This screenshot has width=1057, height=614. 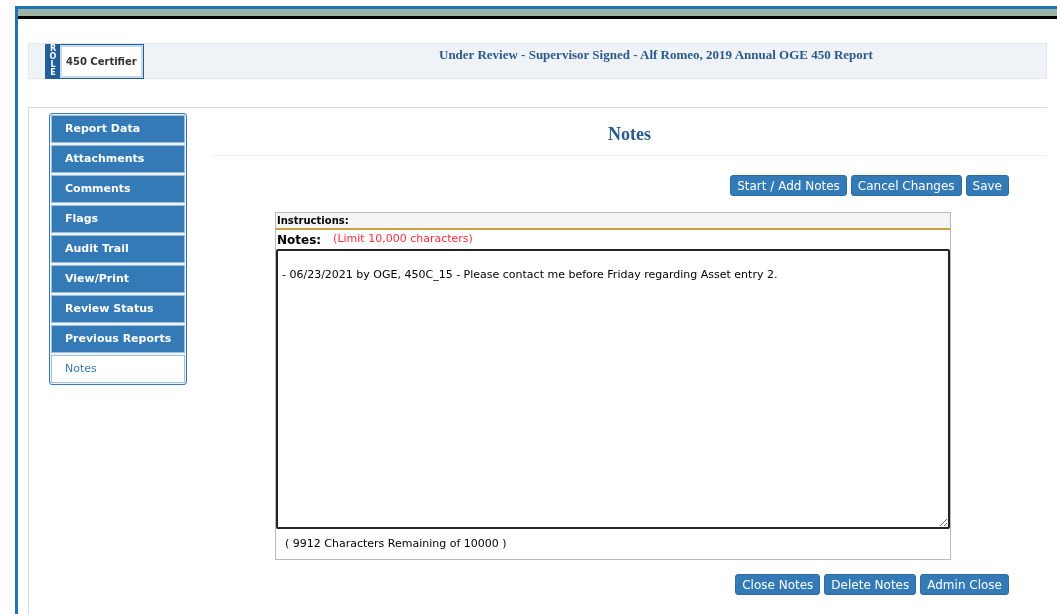 What do you see at coordinates (118, 129) in the screenshot?
I see `sidebar-item: Report Data` at bounding box center [118, 129].